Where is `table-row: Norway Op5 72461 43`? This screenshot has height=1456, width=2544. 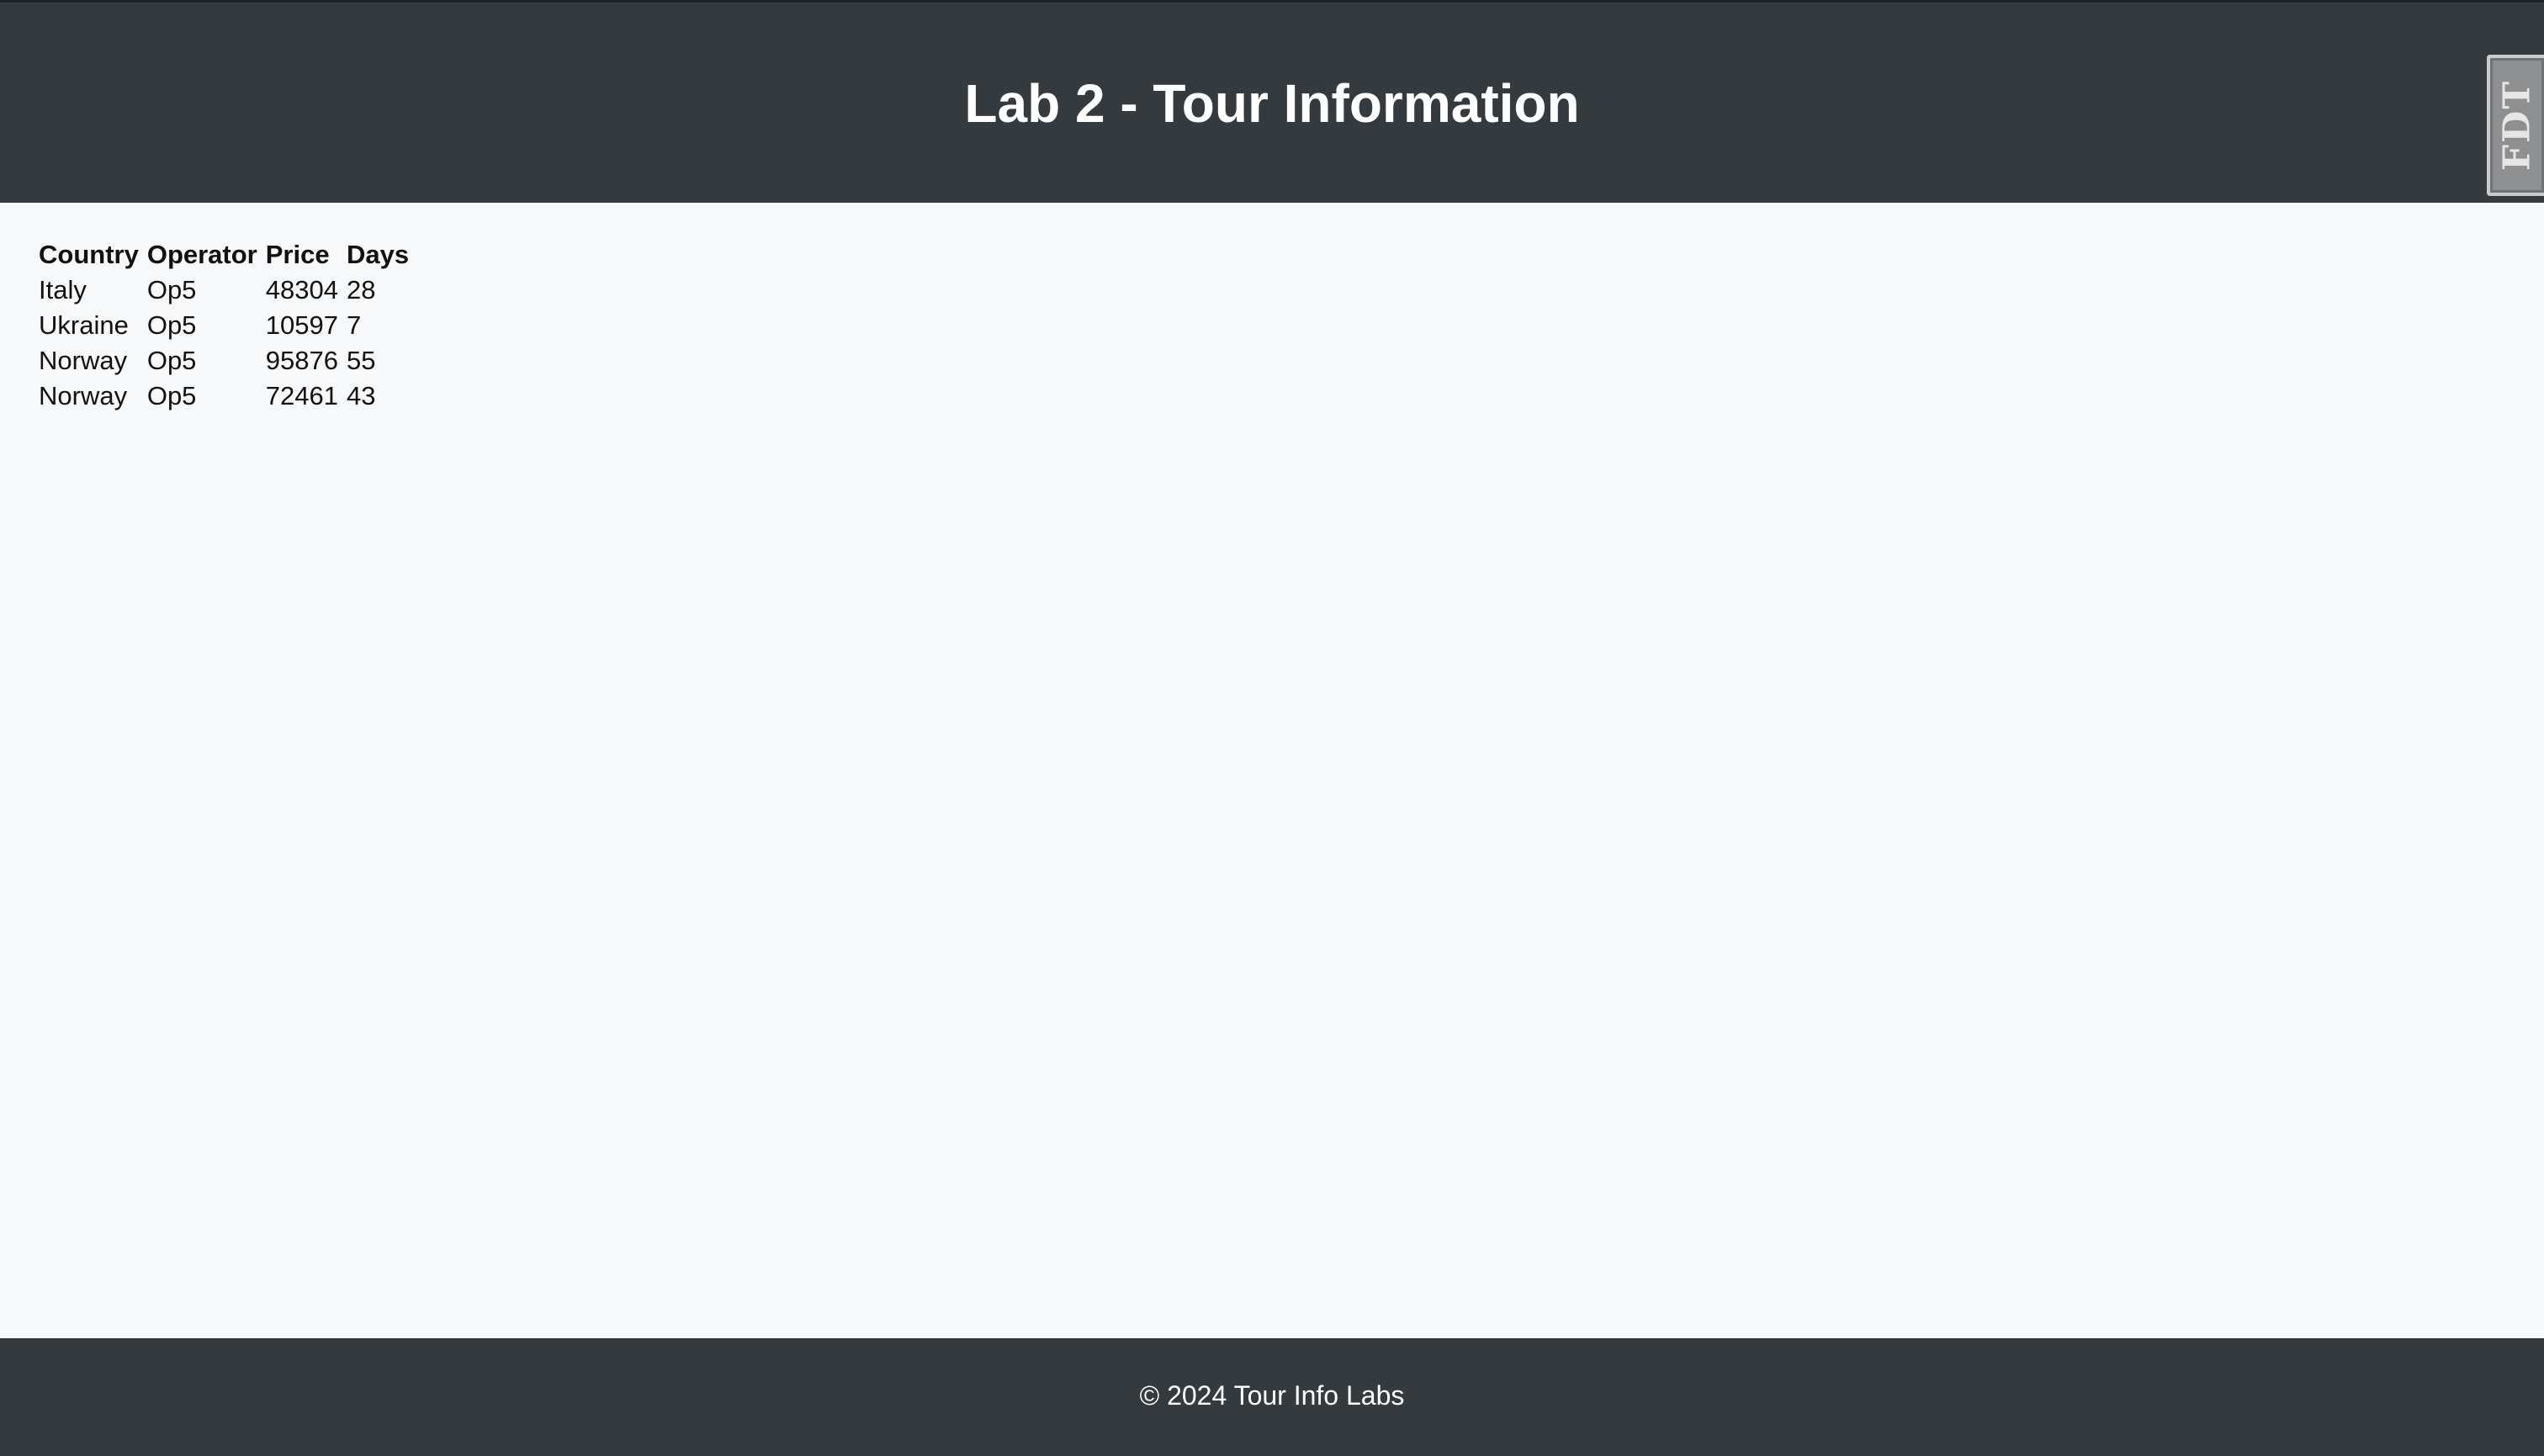 table-row: Norway Op5 72461 43 is located at coordinates (226, 396).